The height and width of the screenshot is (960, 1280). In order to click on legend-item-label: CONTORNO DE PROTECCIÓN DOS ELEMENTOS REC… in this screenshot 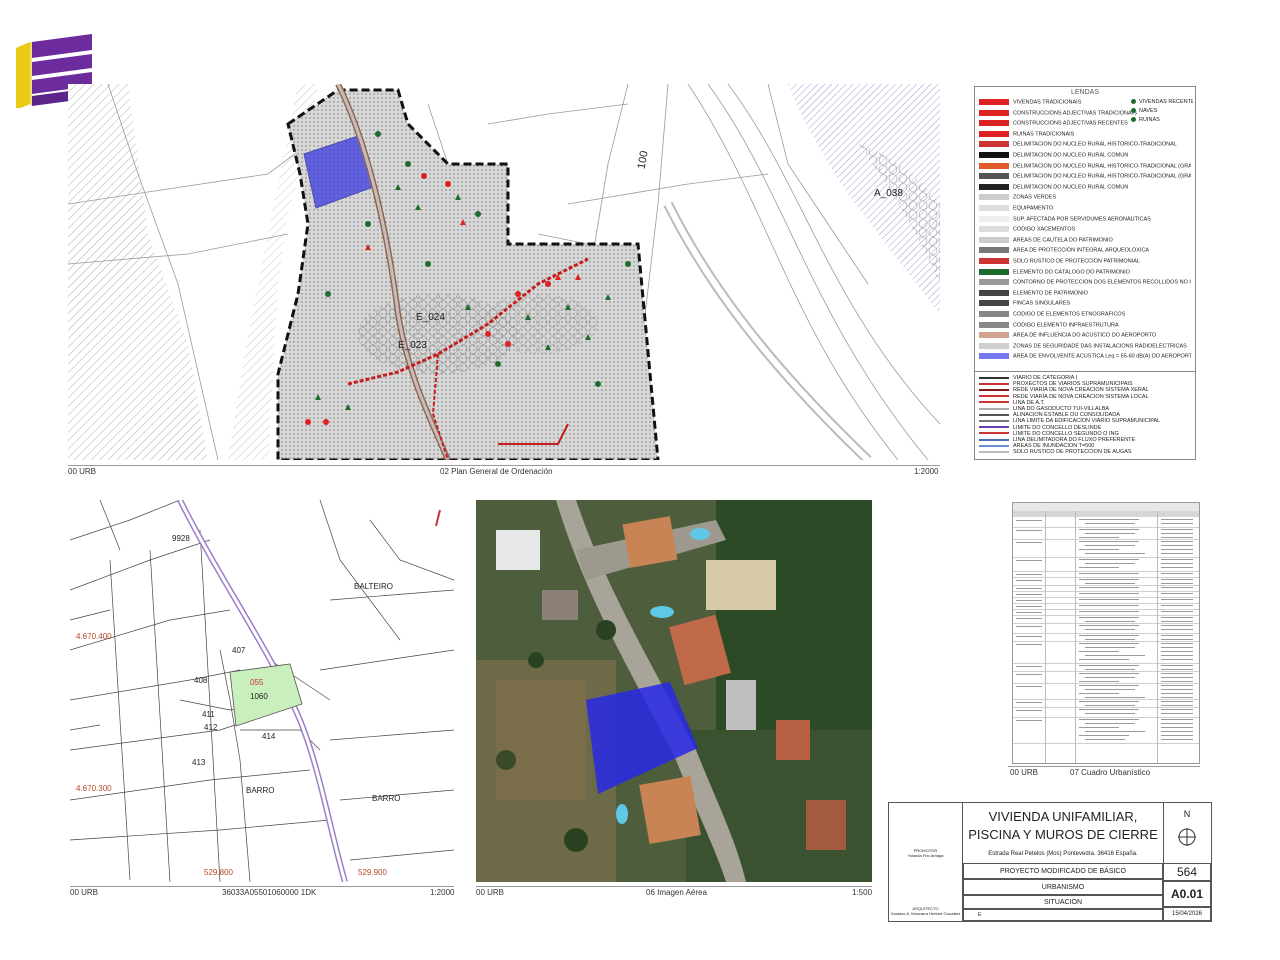, I will do `click(1102, 282)`.